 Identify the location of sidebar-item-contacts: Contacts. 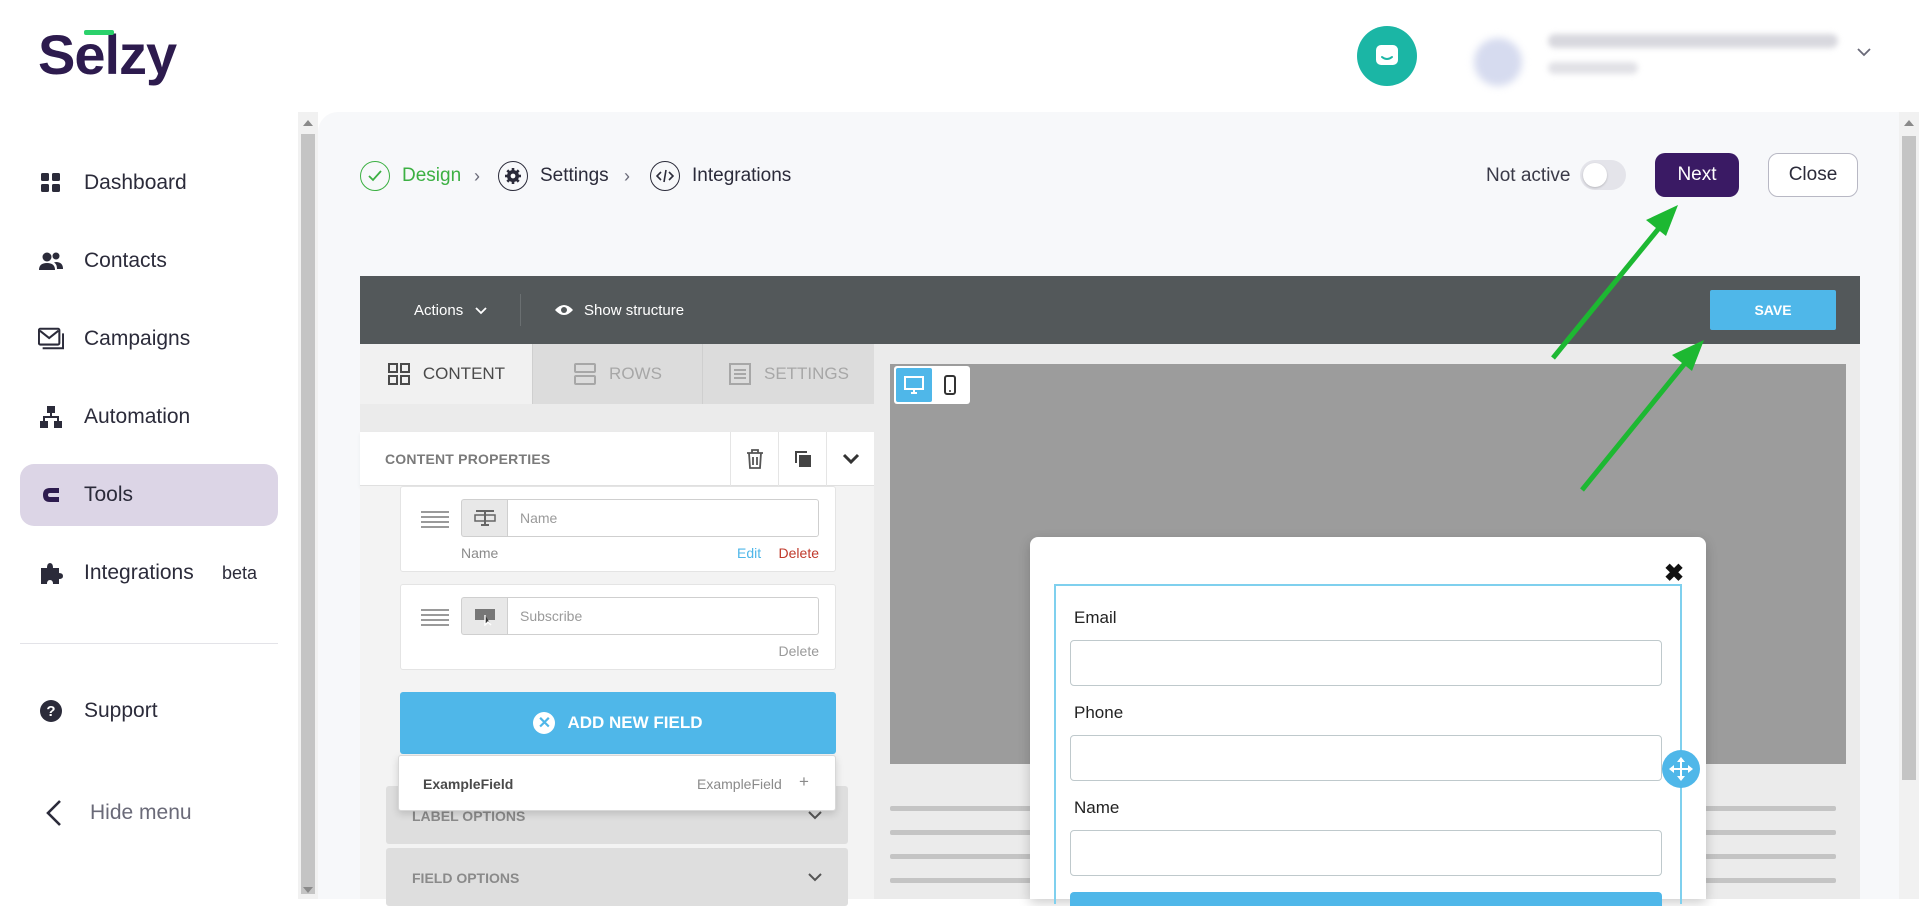
(149, 261).